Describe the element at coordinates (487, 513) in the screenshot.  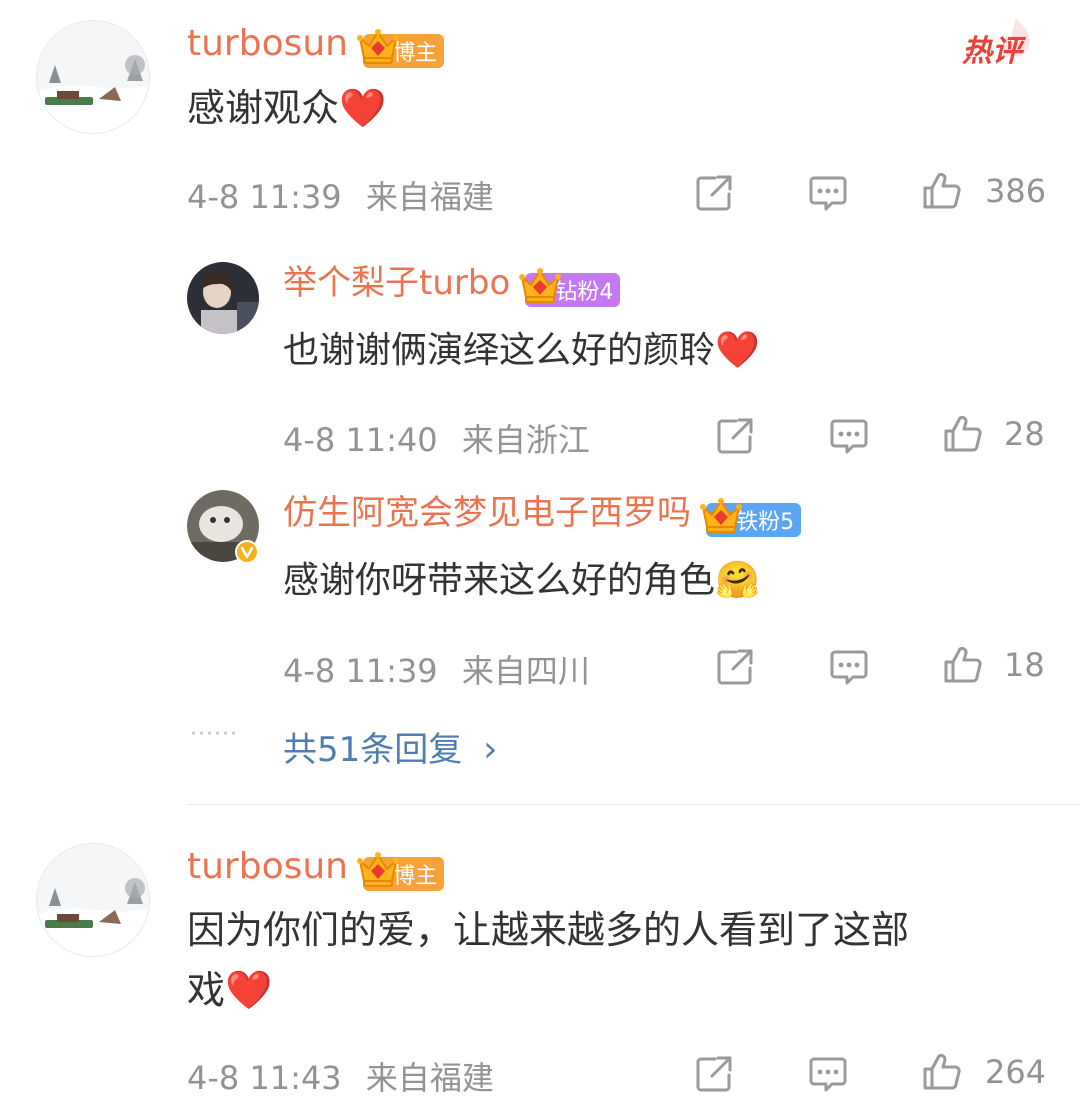
I see `username: 仿生阿宽会梦见电子西罗吗` at that location.